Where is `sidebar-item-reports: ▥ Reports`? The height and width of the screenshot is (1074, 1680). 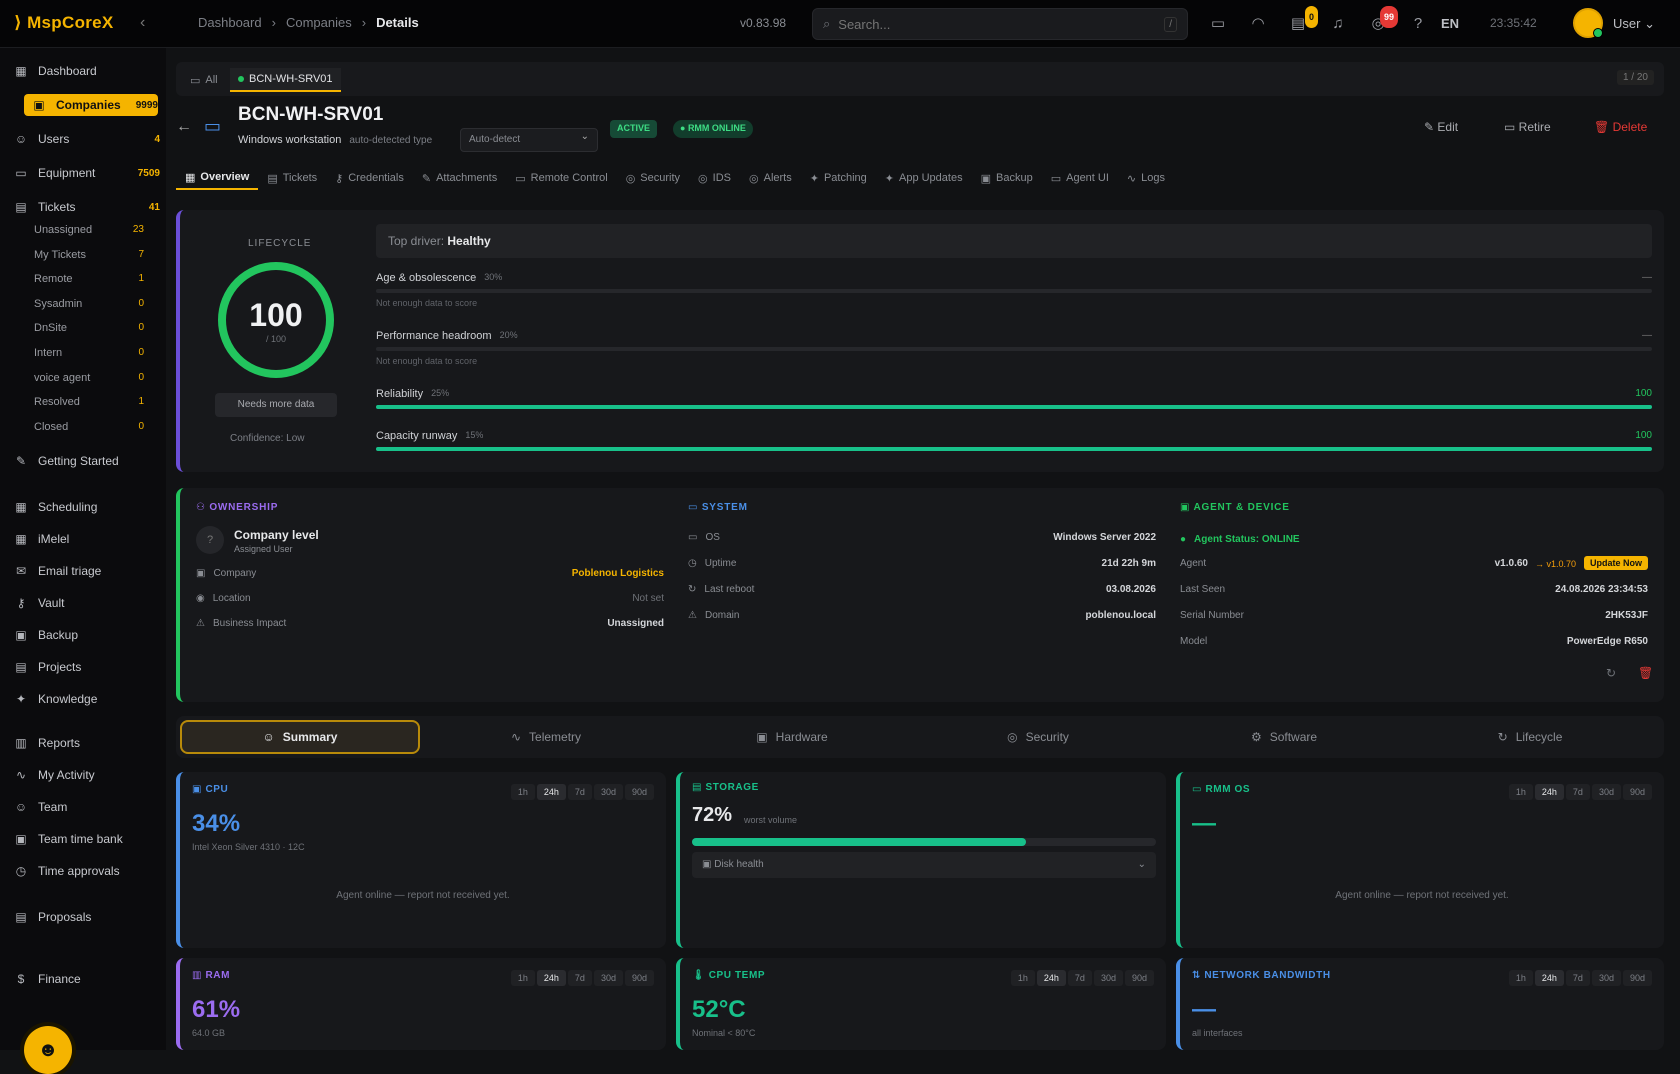 sidebar-item-reports: ▥ Reports is located at coordinates (87, 743).